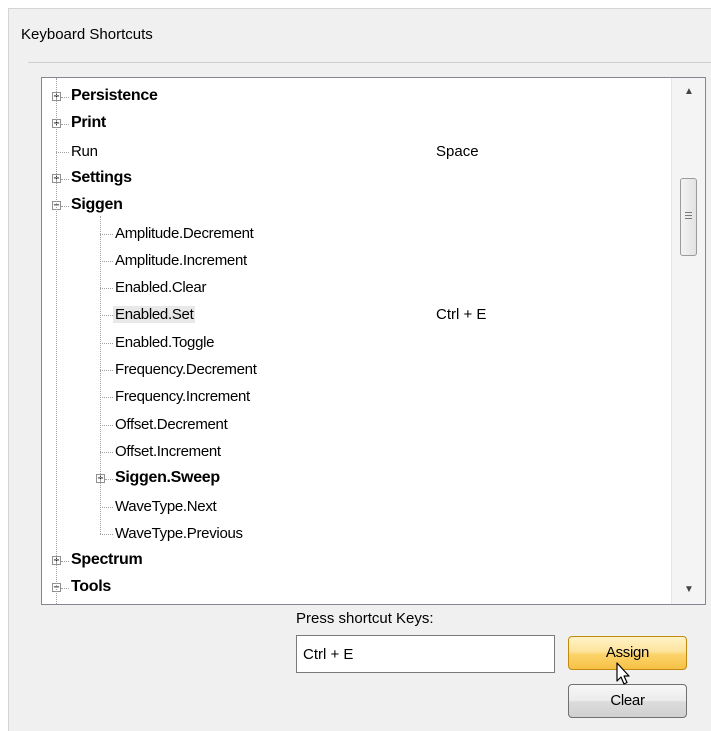 The image size is (711, 731). What do you see at coordinates (168, 451) in the screenshot?
I see `tree-row-label: Offset.Increment` at bounding box center [168, 451].